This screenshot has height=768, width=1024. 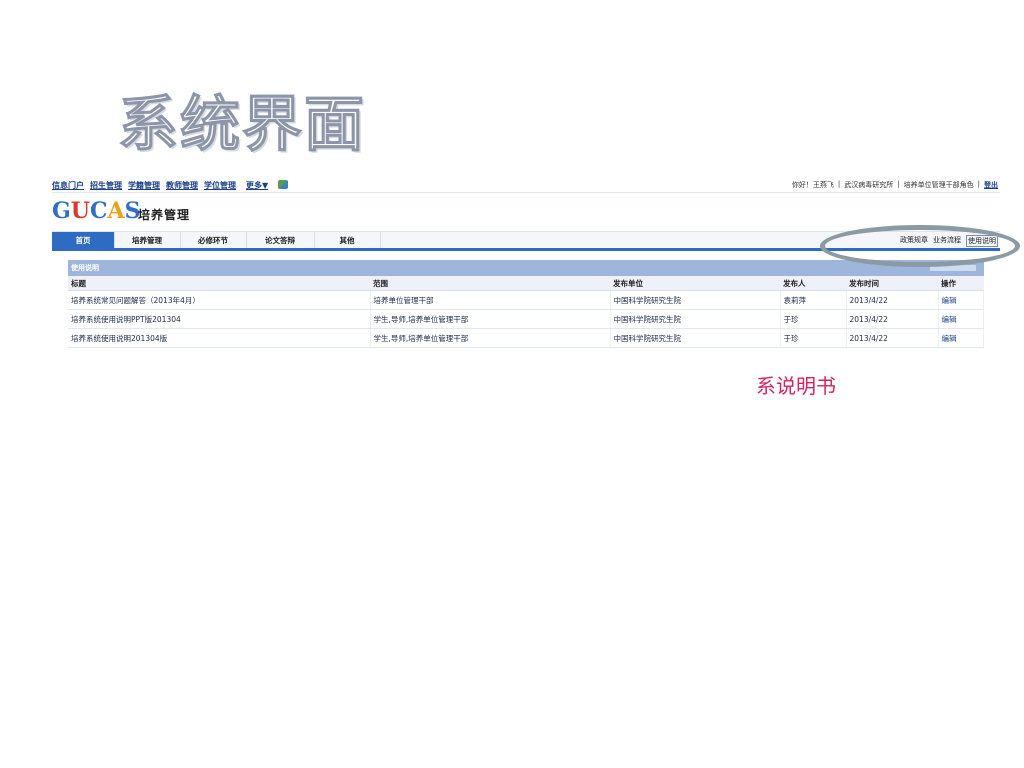 I want to click on tab-other: 其他, so click(x=347, y=240).